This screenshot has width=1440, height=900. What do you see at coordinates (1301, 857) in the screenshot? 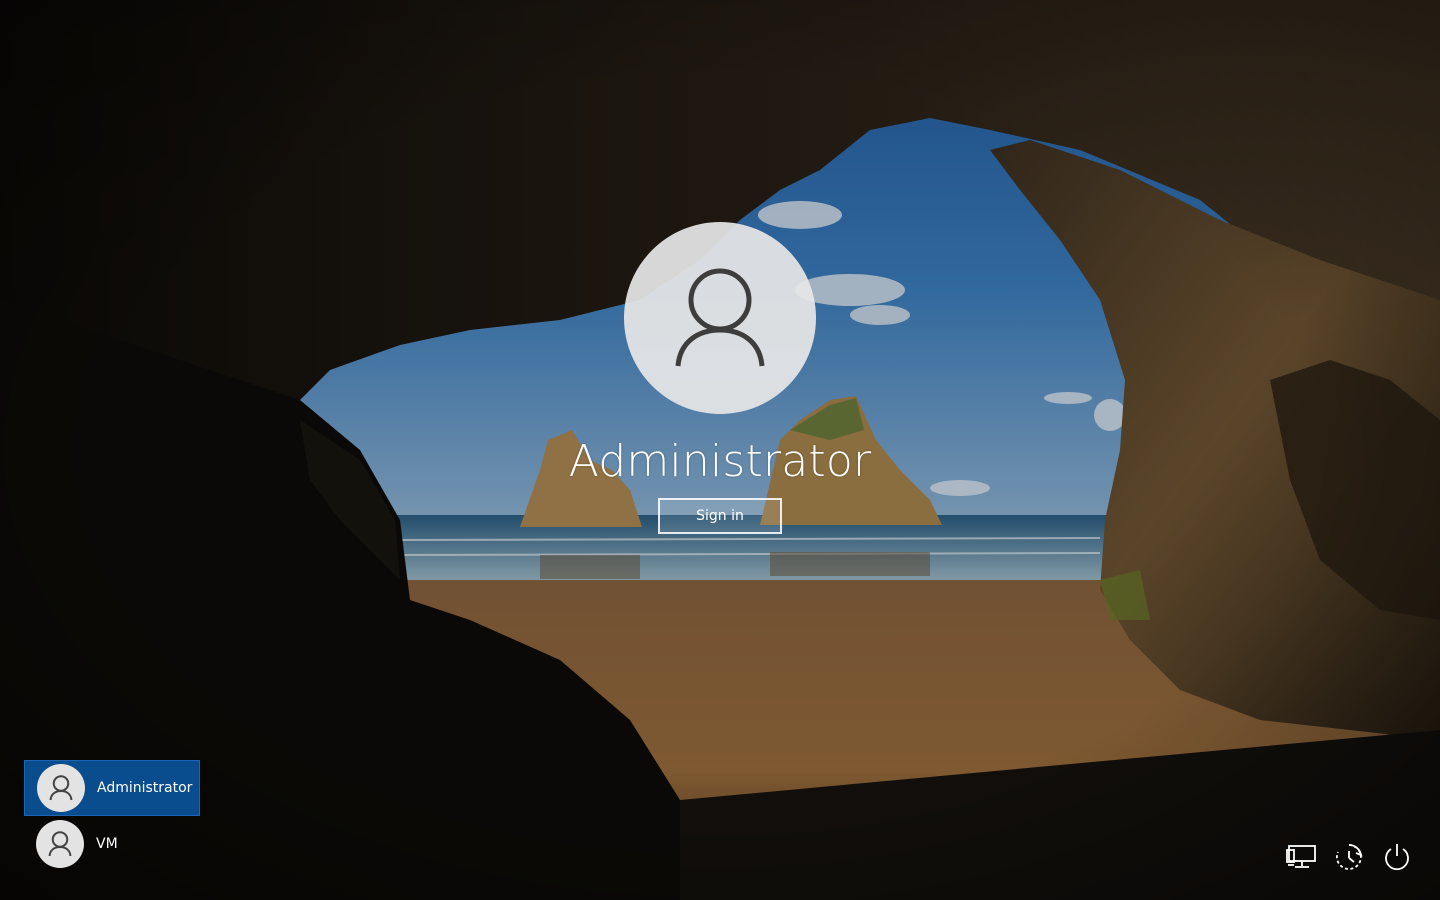
I see `network-icon` at bounding box center [1301, 857].